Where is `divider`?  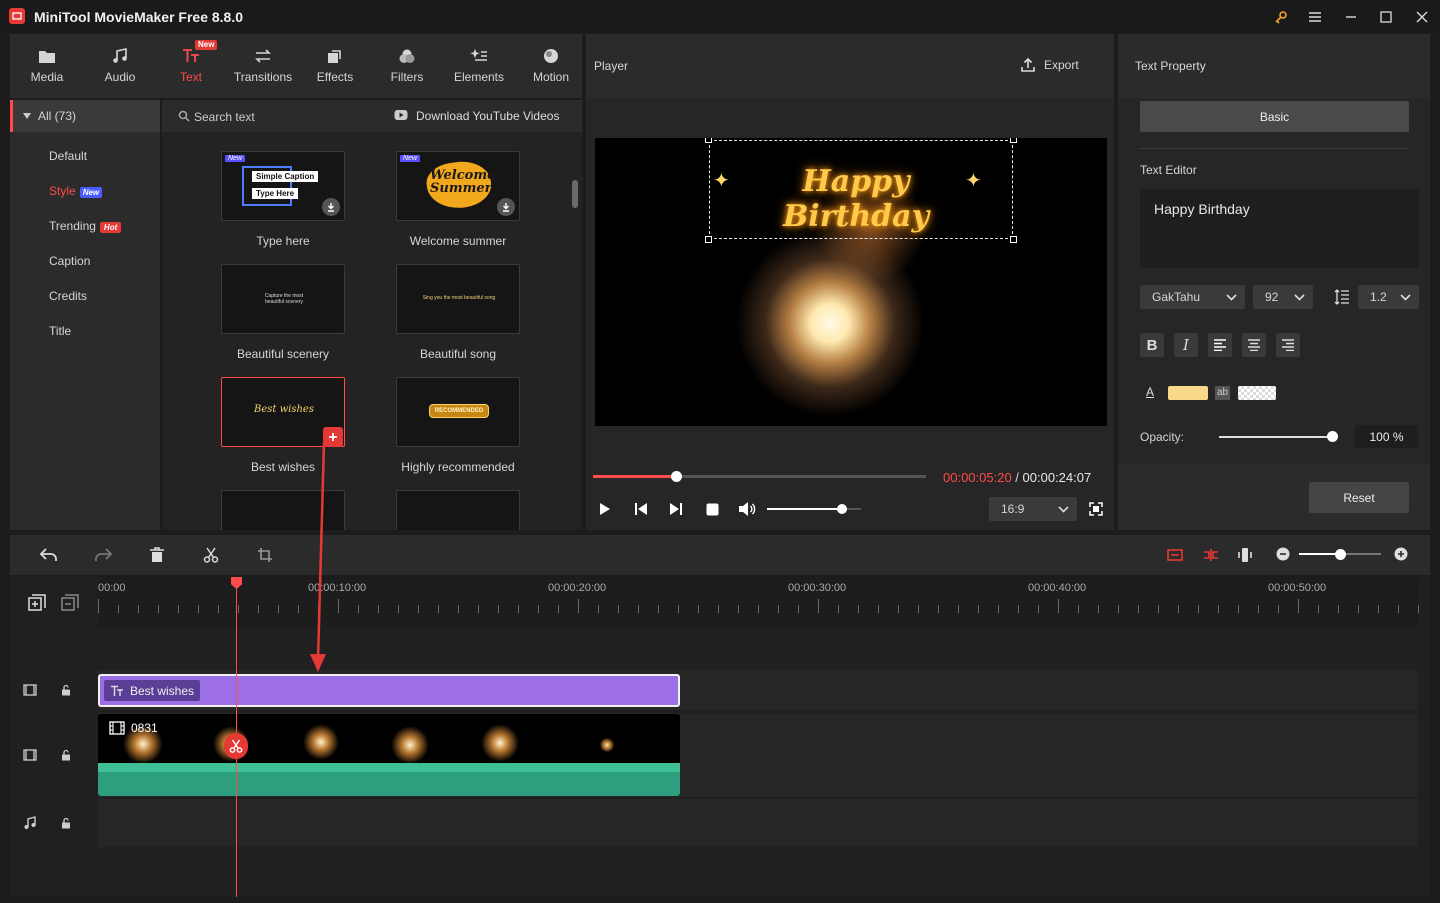 divider is located at coordinates (1274, 148).